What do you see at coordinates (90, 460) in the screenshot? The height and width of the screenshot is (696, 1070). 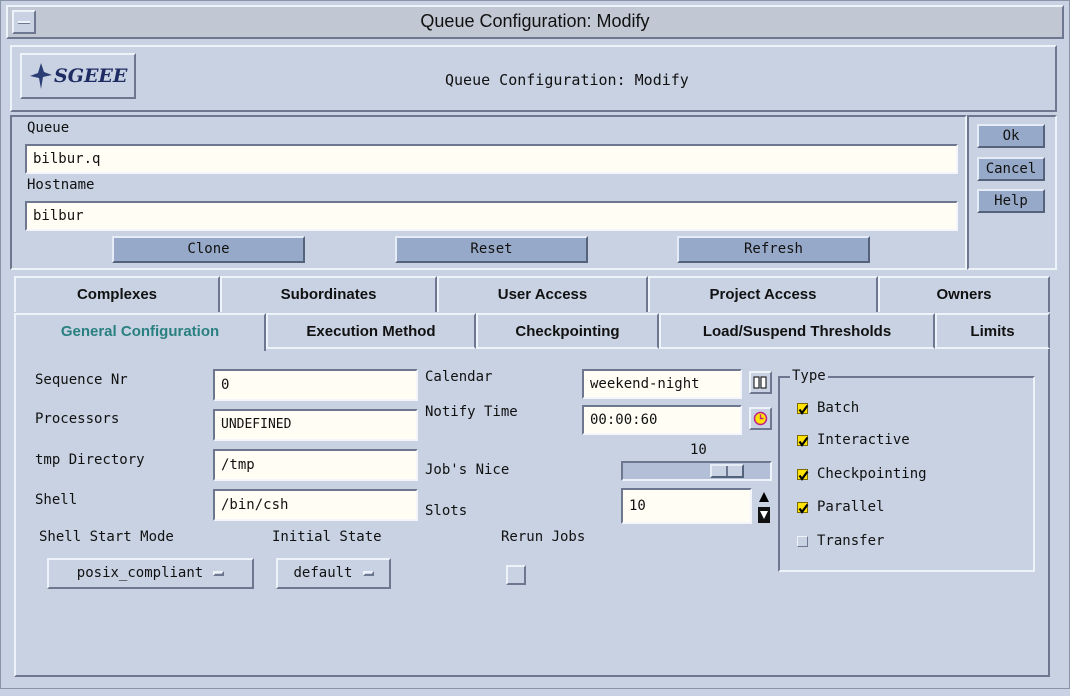 I see `tmp-directory-label: tmp Directory` at bounding box center [90, 460].